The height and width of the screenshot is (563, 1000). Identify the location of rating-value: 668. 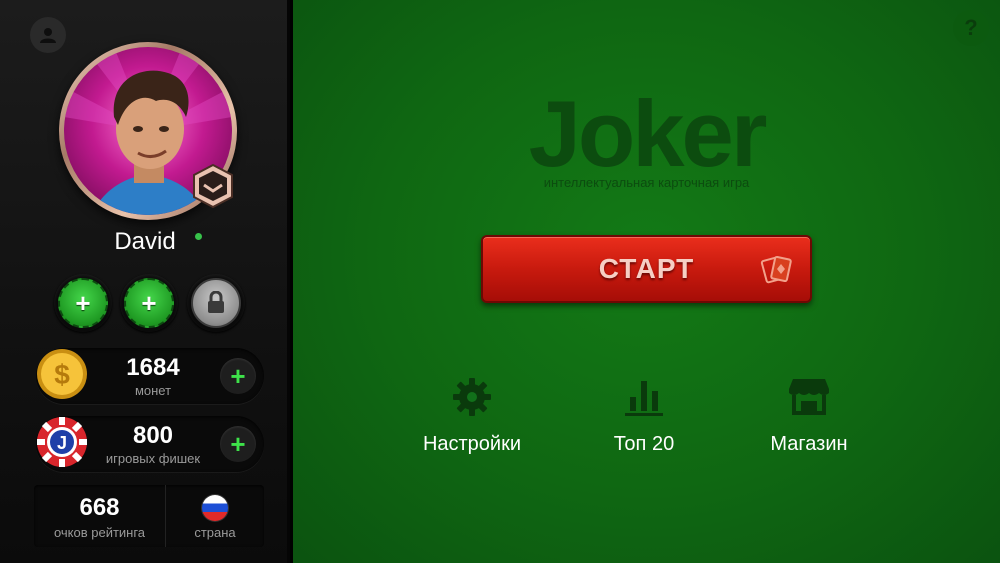
(99, 507).